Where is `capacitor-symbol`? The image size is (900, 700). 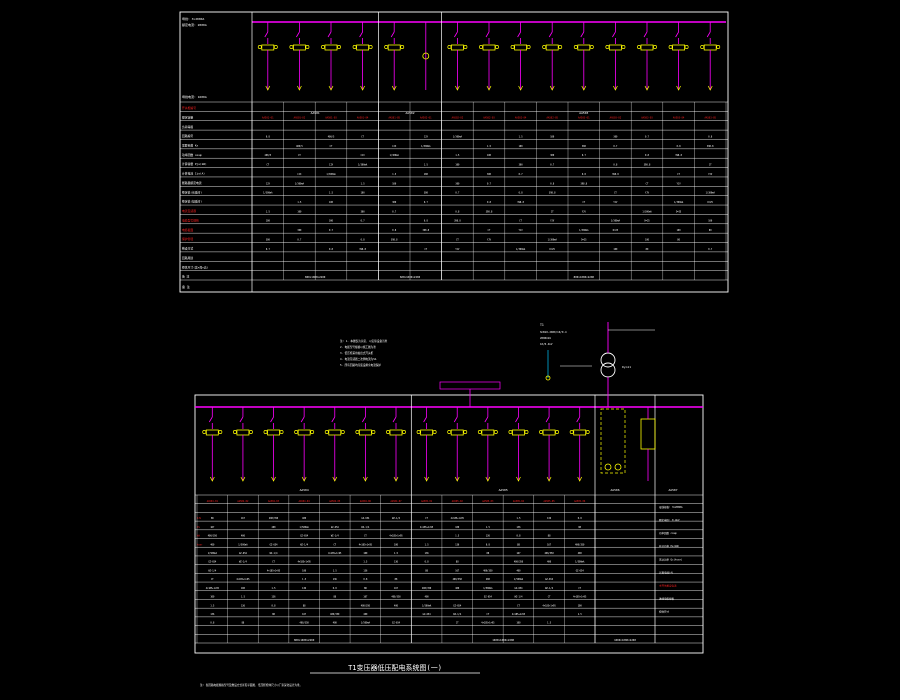
capacitor-symbol is located at coordinates (608, 467).